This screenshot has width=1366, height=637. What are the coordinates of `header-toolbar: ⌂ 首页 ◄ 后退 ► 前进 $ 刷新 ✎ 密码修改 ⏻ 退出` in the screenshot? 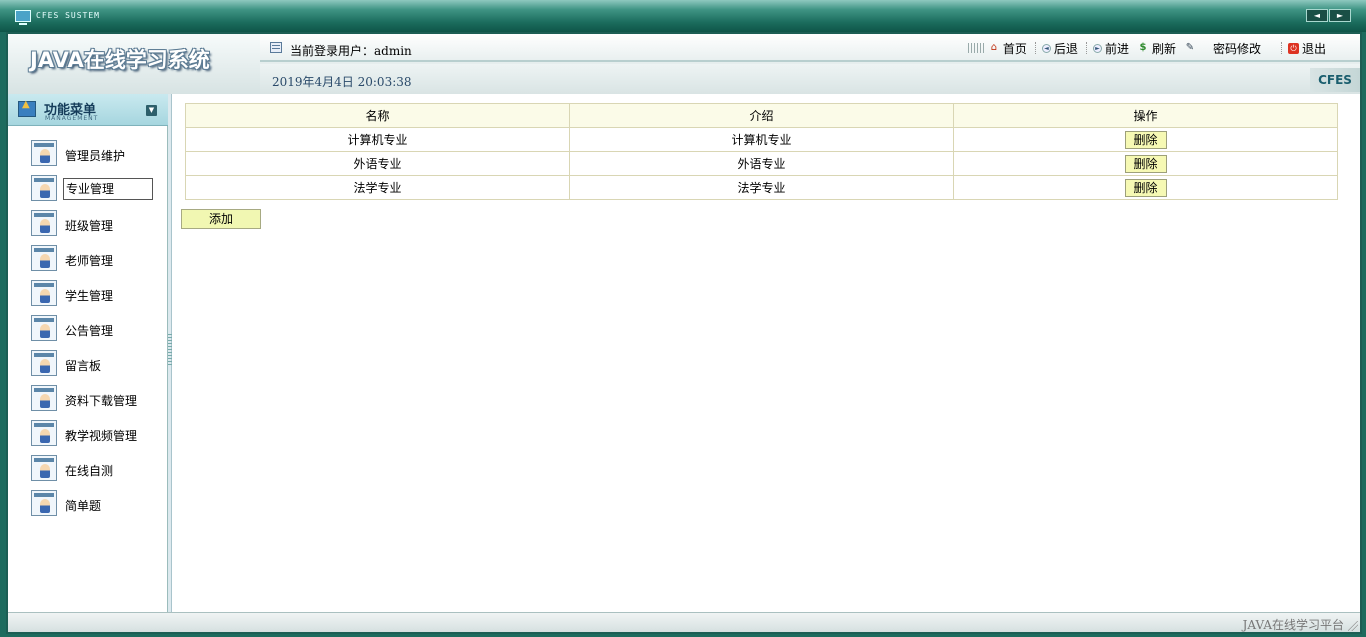 It's located at (1150, 48).